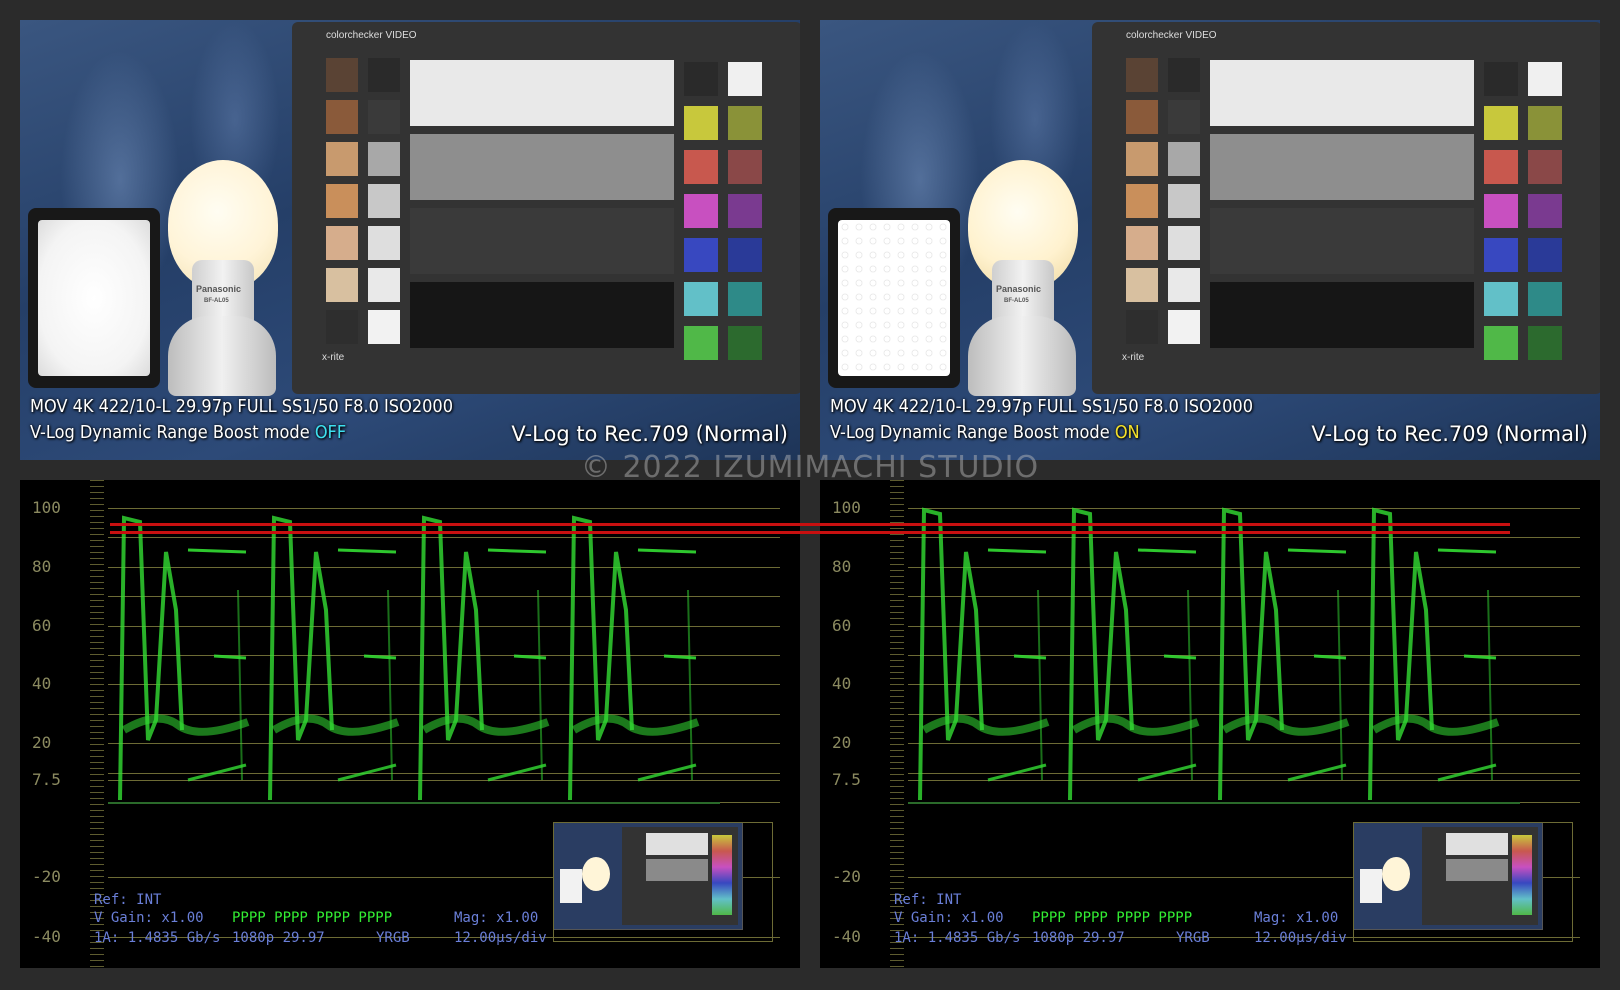 The image size is (1620, 990). Describe the element at coordinates (1171, 35) in the screenshot. I see `colorchecker-logo: colorchecker VIDEO` at that location.